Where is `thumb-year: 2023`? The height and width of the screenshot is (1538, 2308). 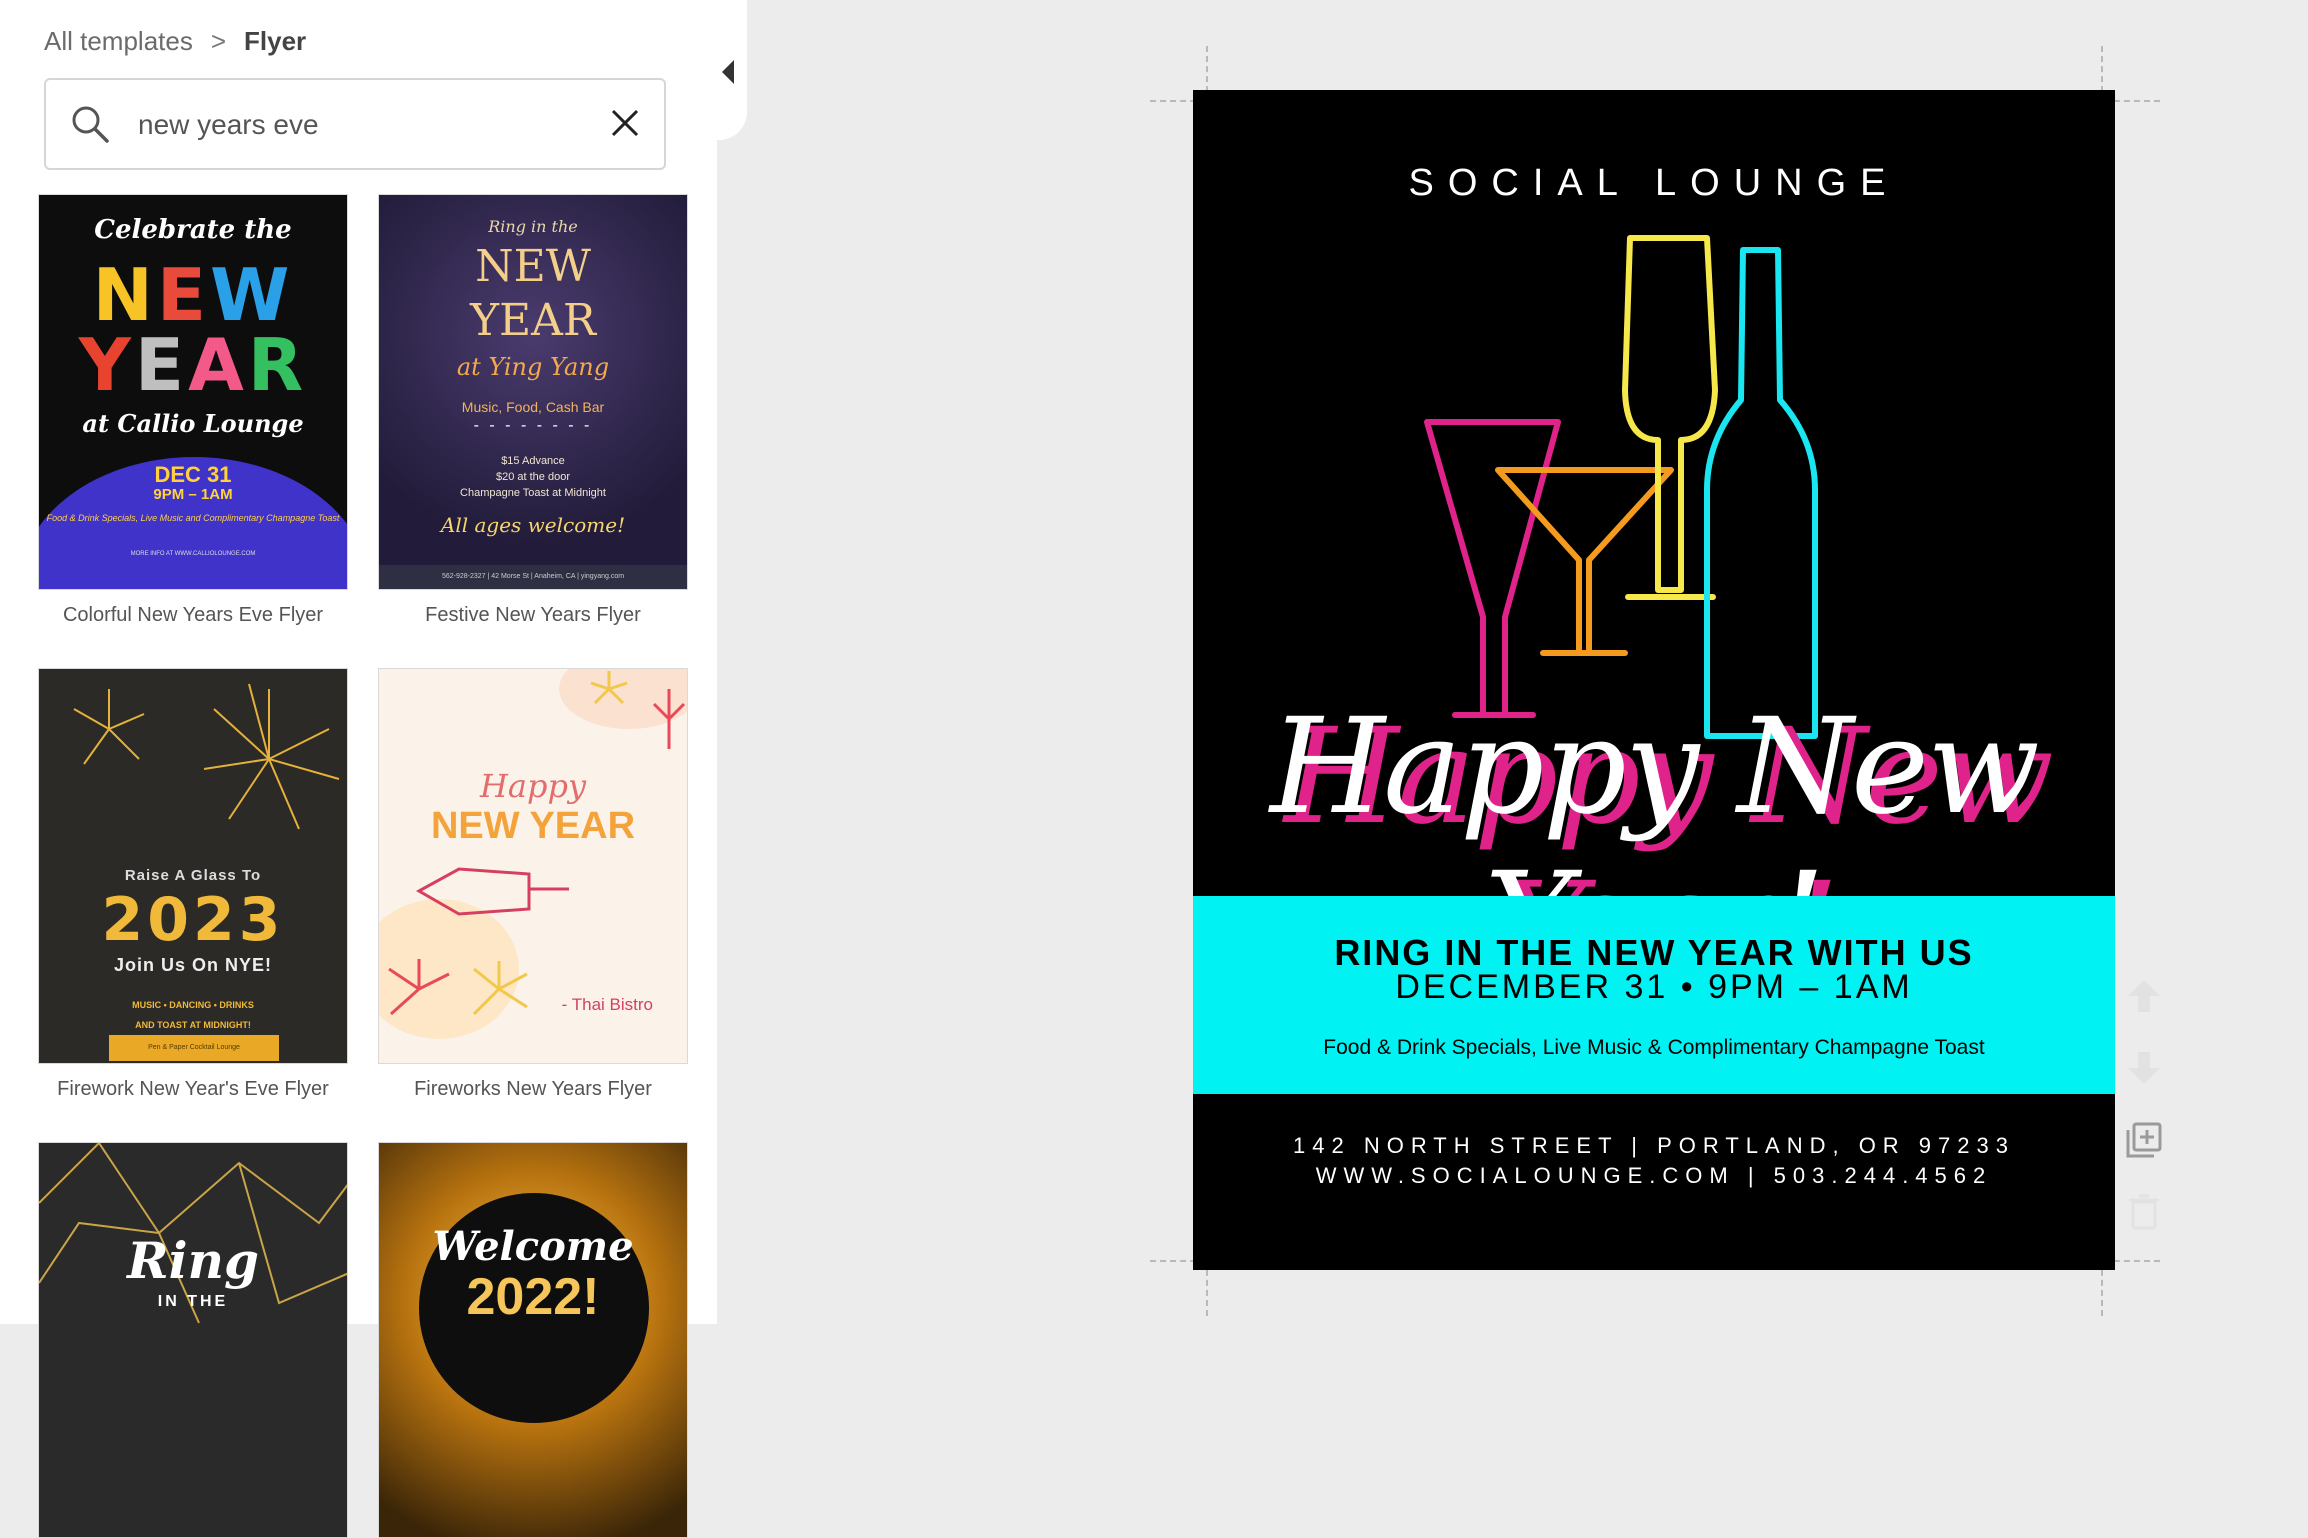
thumb-year: 2023 is located at coordinates (193, 920).